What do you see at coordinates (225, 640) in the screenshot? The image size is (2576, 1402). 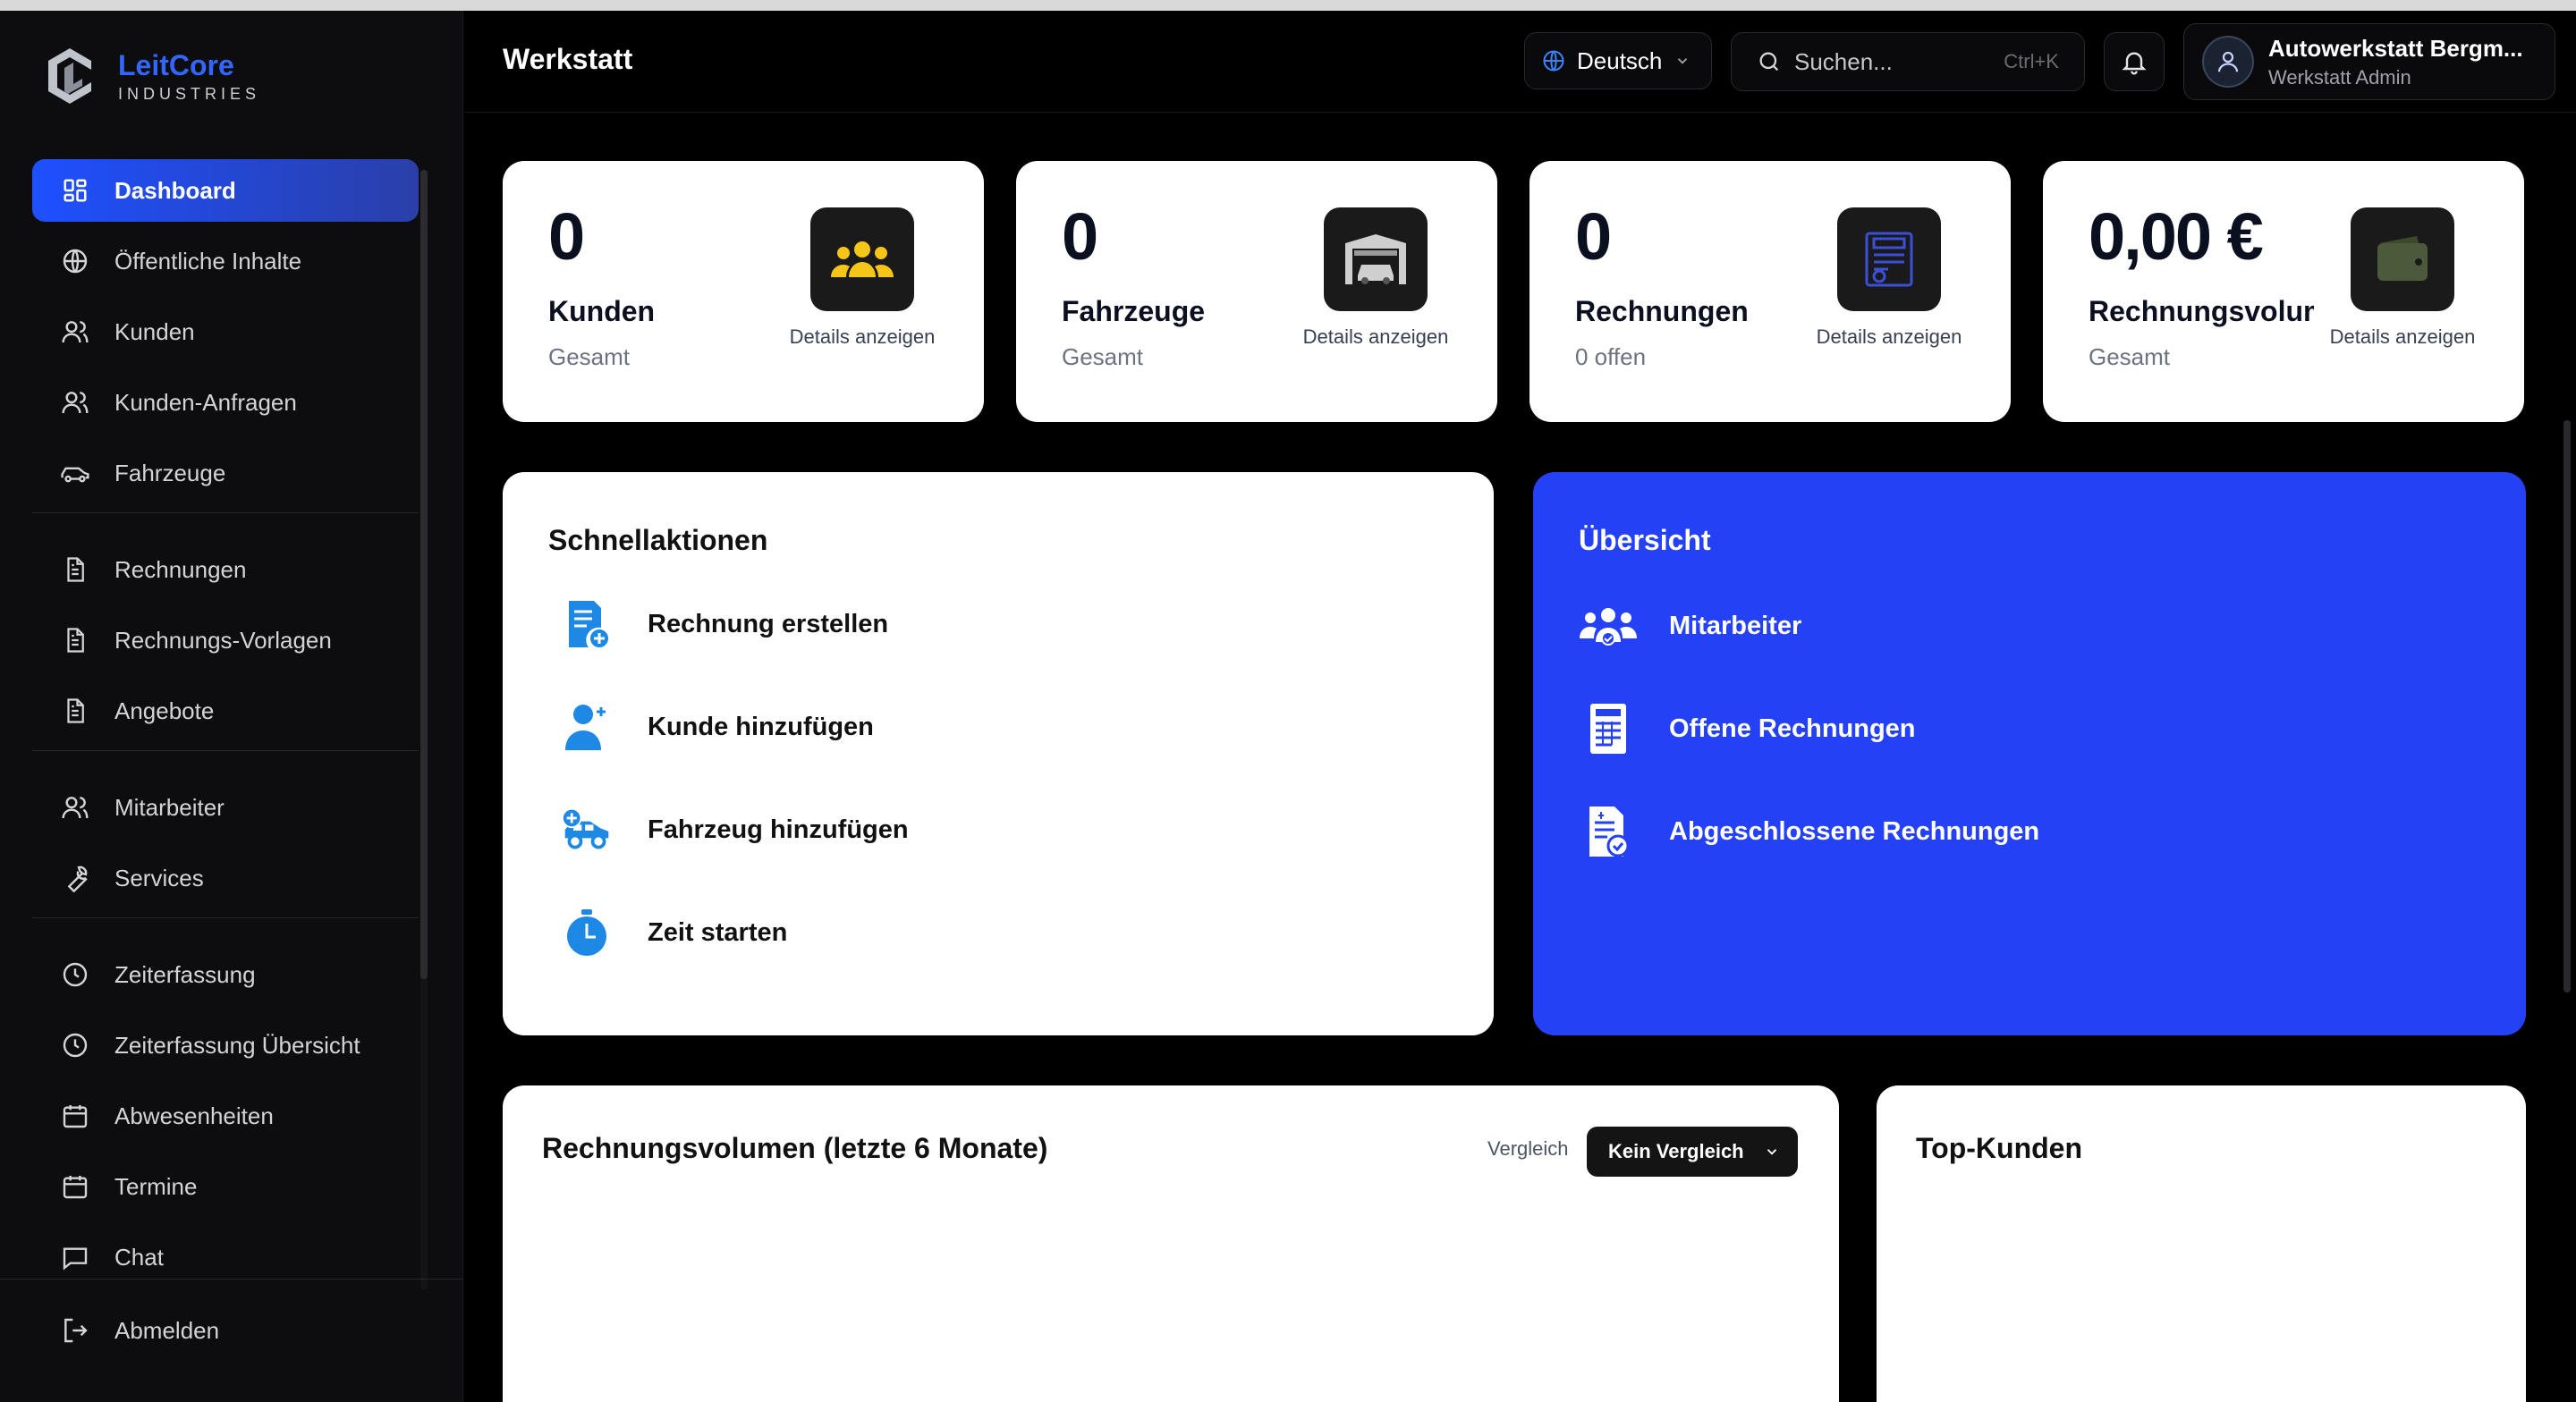 I see `sidebar-item-invoice-templates: Rechnungs-Vorlagen` at bounding box center [225, 640].